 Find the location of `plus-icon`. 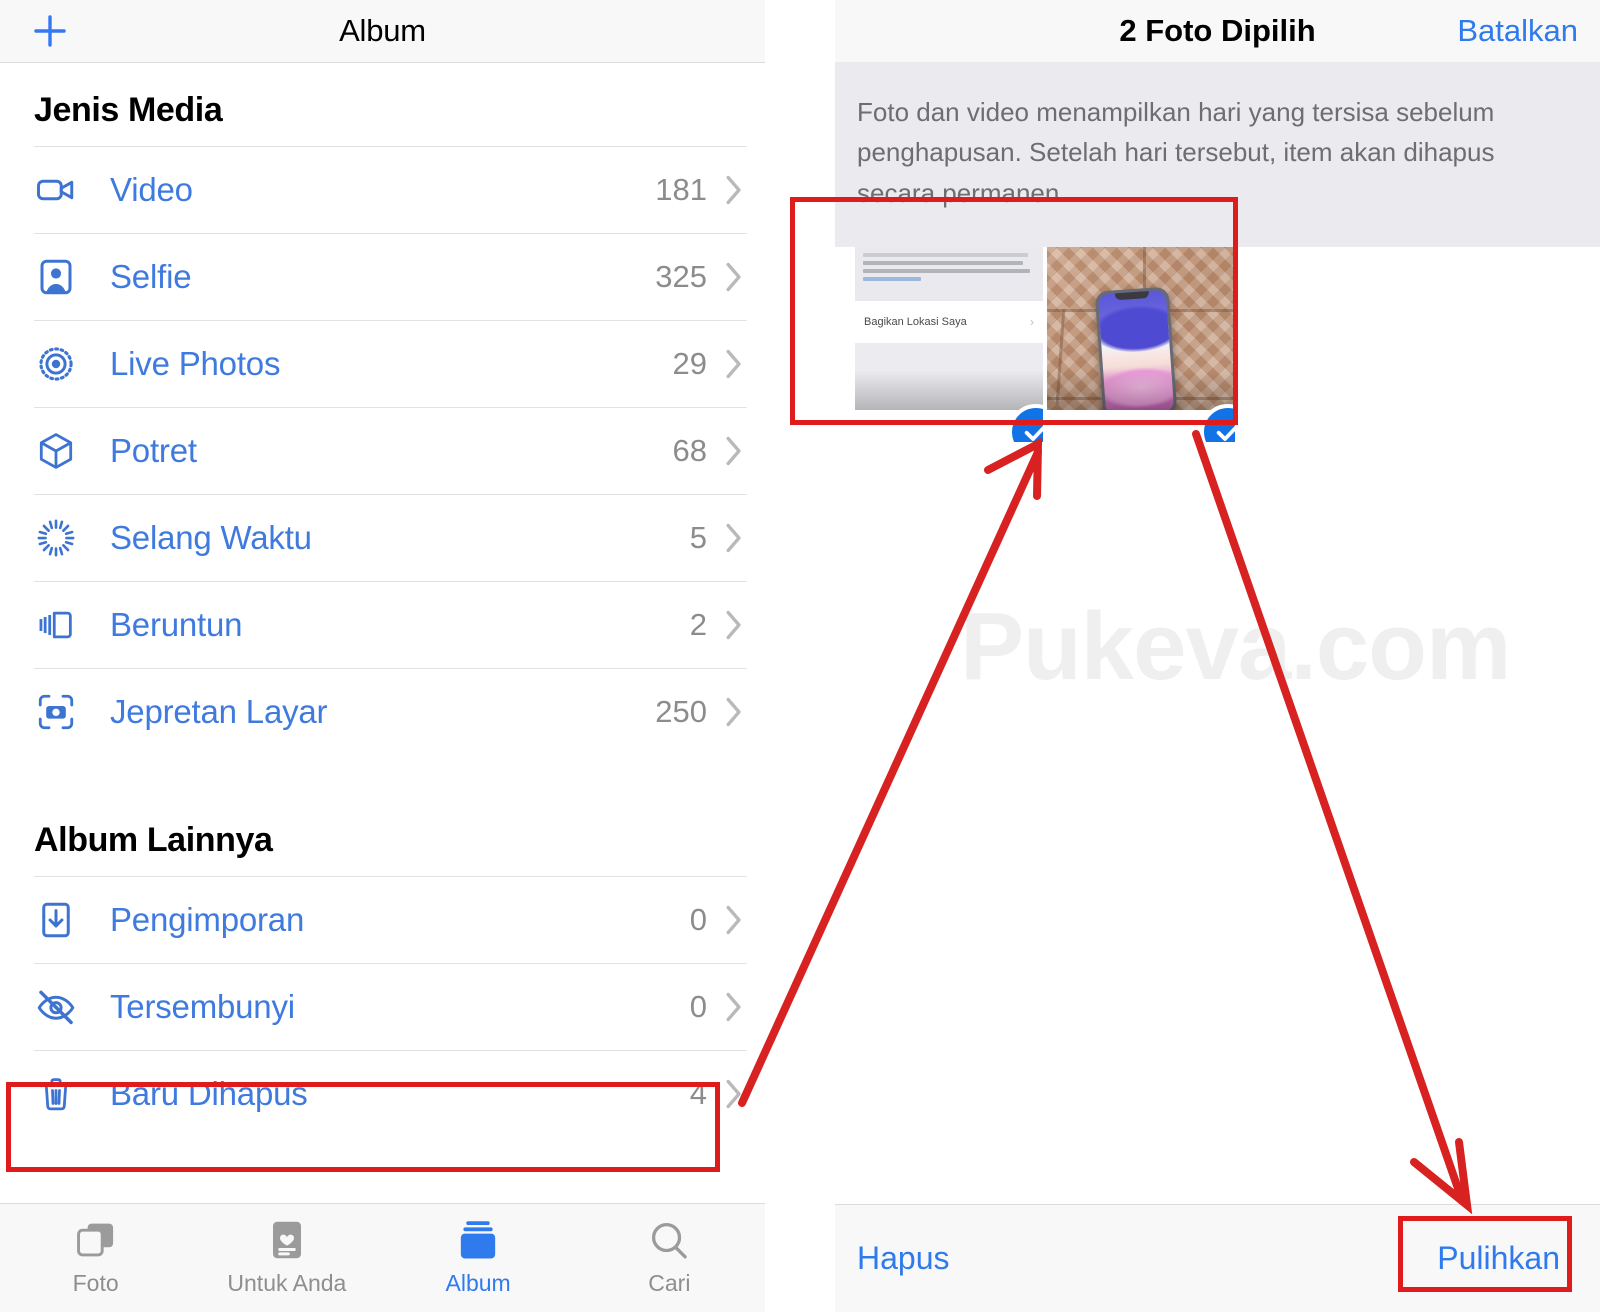

plus-icon is located at coordinates (50, 31).